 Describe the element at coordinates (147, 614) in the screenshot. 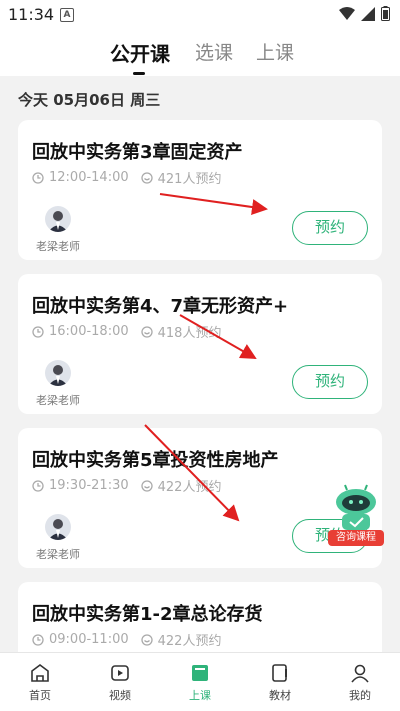

I see `course-title: 回放中实务第1-2章总论存货` at that location.